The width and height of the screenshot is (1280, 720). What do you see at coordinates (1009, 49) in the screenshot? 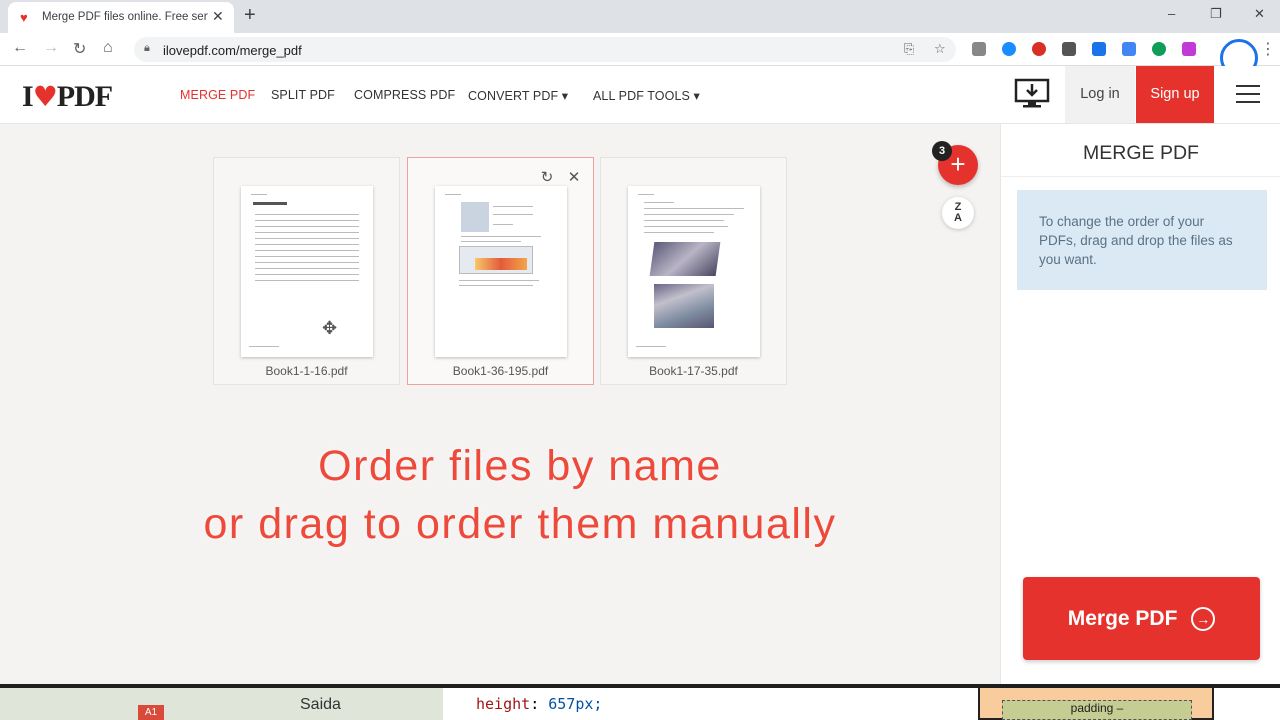
I see `extension-blue-icon` at bounding box center [1009, 49].